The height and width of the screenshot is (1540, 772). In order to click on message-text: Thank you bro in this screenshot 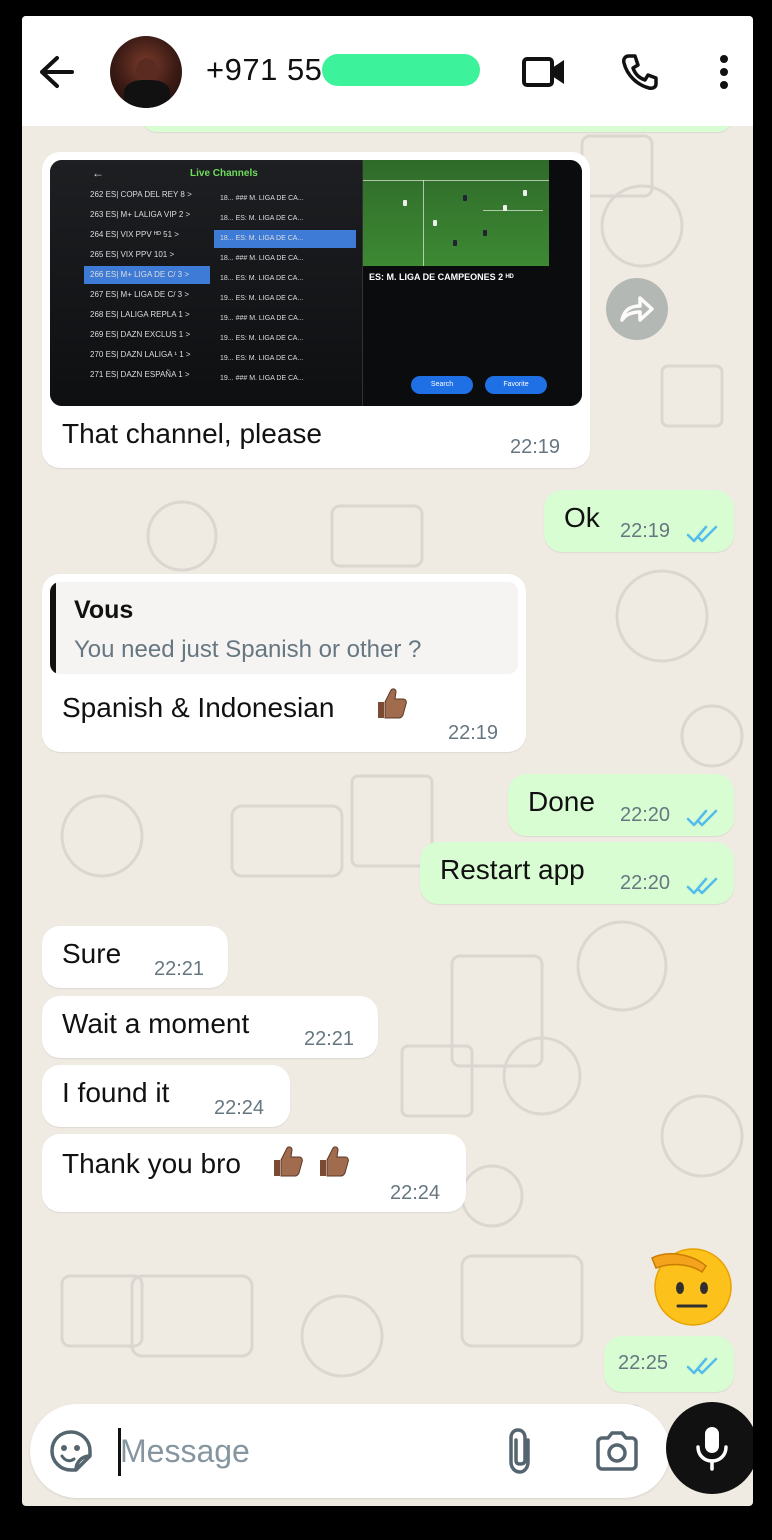, I will do `click(151, 1163)`.